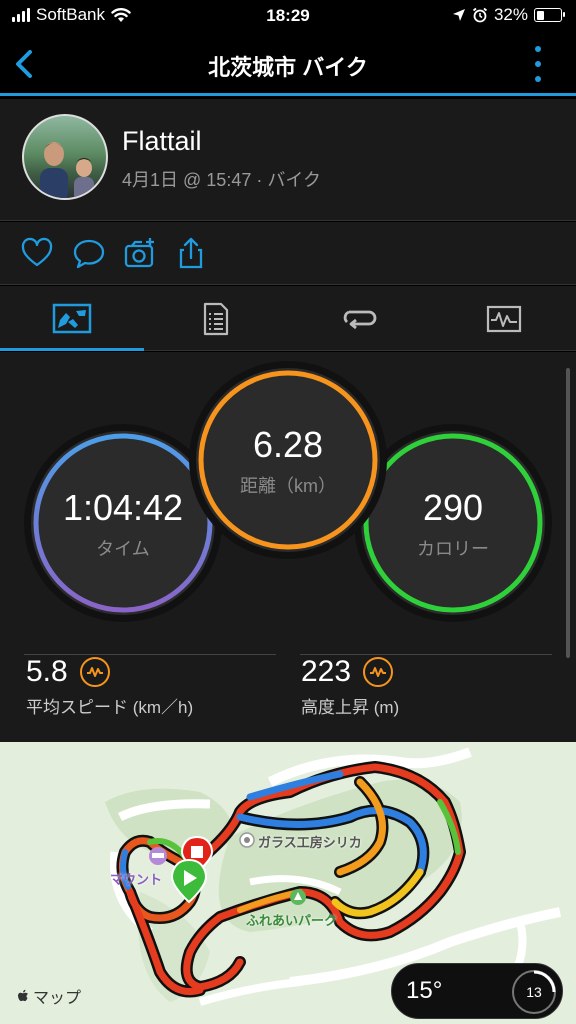  I want to click on apple-logo-icon, so click(23, 995).